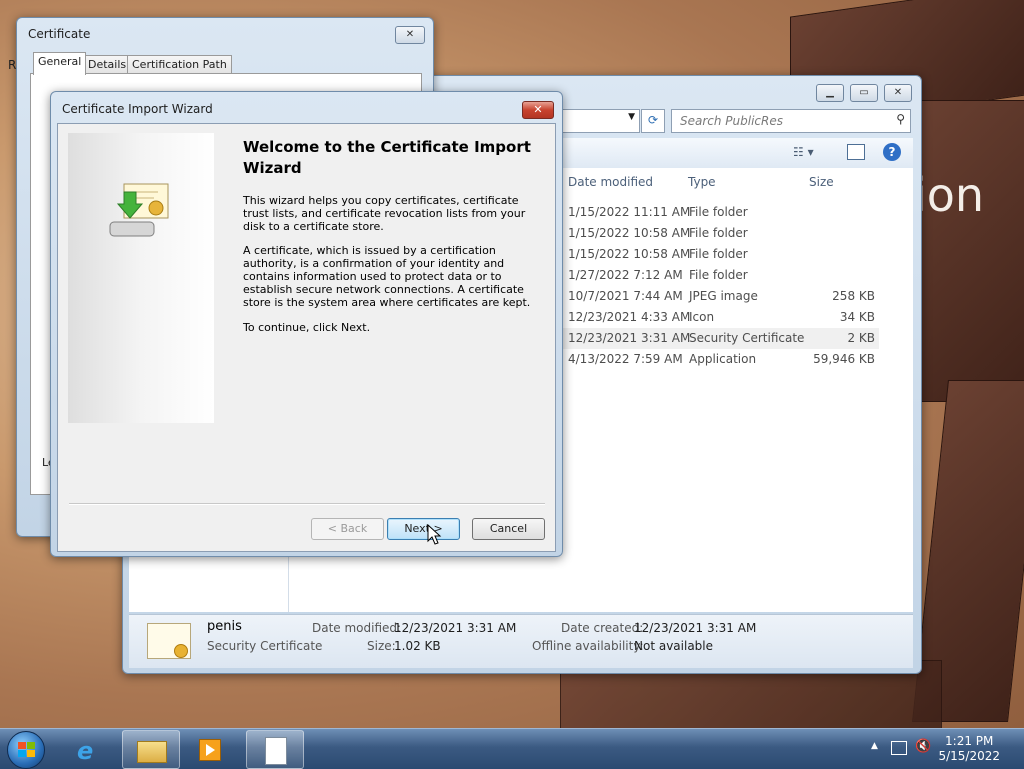 This screenshot has height=769, width=1024. I want to click on tab-details: Details, so click(107, 64).